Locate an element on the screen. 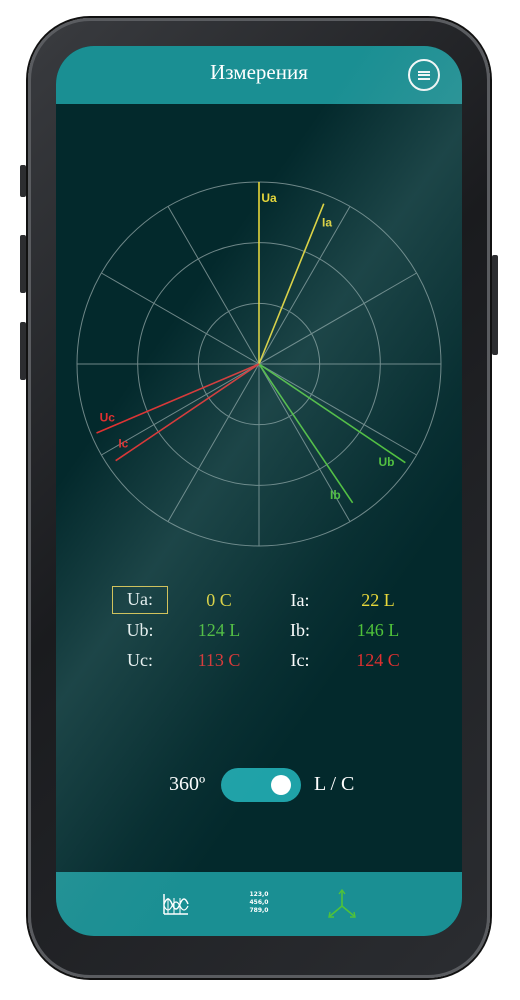  mode-toggle-switch is located at coordinates (261, 785).